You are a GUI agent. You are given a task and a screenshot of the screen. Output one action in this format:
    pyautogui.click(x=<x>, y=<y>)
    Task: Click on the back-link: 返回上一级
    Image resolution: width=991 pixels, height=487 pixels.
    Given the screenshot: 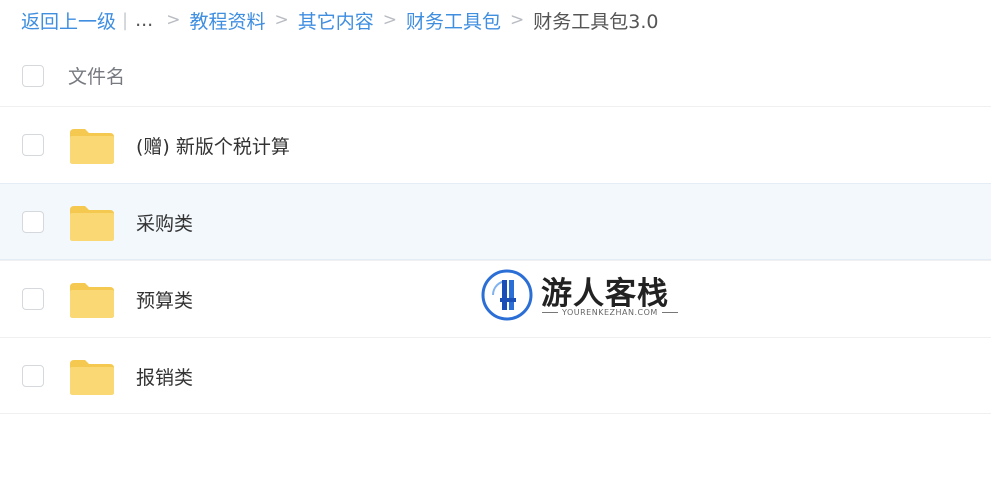 What is the action you would take?
    pyautogui.click(x=68, y=20)
    